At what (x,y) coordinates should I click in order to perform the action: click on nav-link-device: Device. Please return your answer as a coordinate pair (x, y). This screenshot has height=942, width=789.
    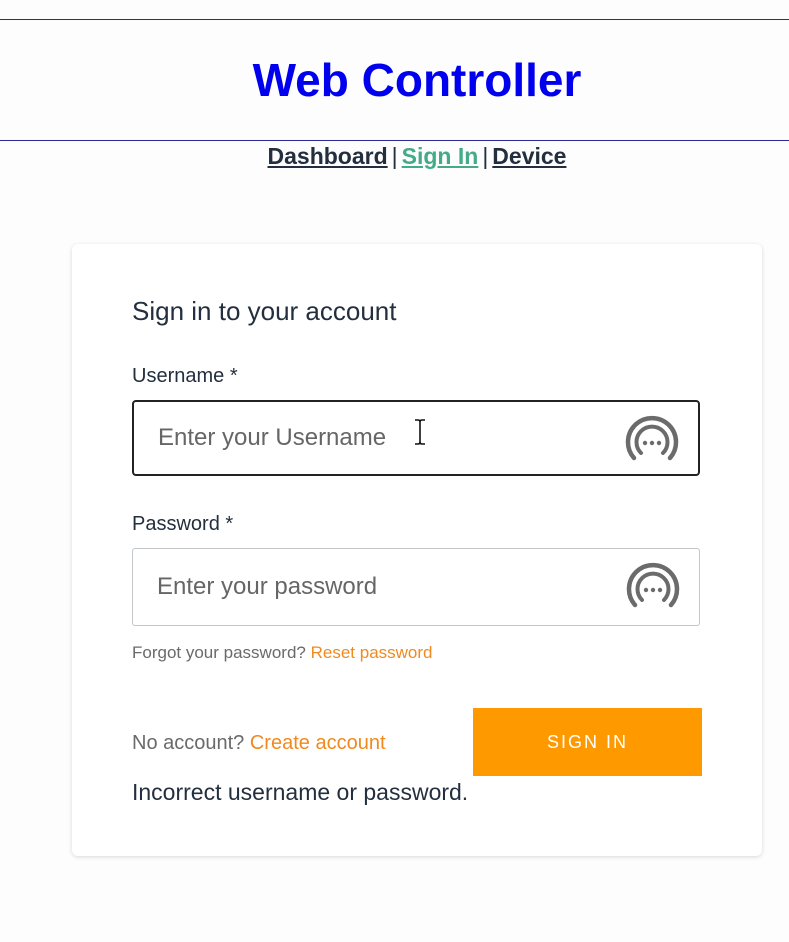
    Looking at the image, I should click on (529, 156).